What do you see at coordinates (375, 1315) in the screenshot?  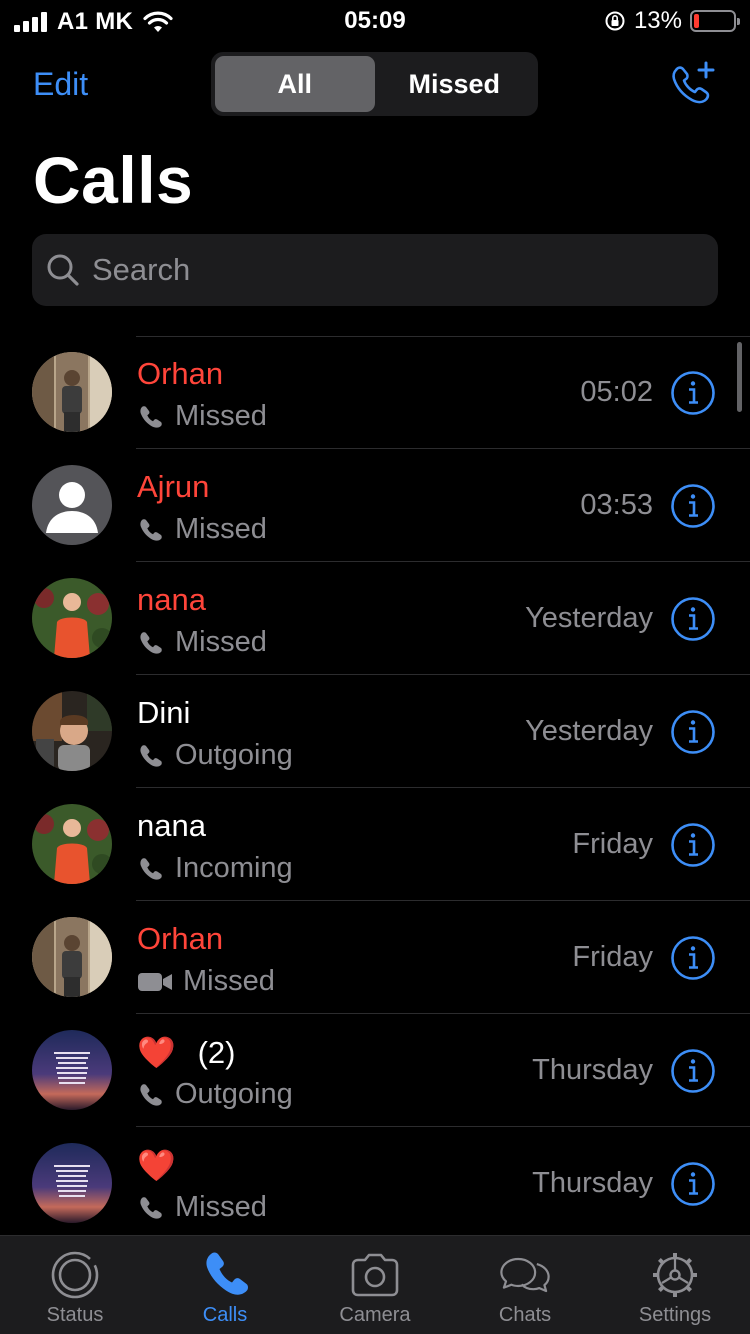 I see `tab-label: Camera` at bounding box center [375, 1315].